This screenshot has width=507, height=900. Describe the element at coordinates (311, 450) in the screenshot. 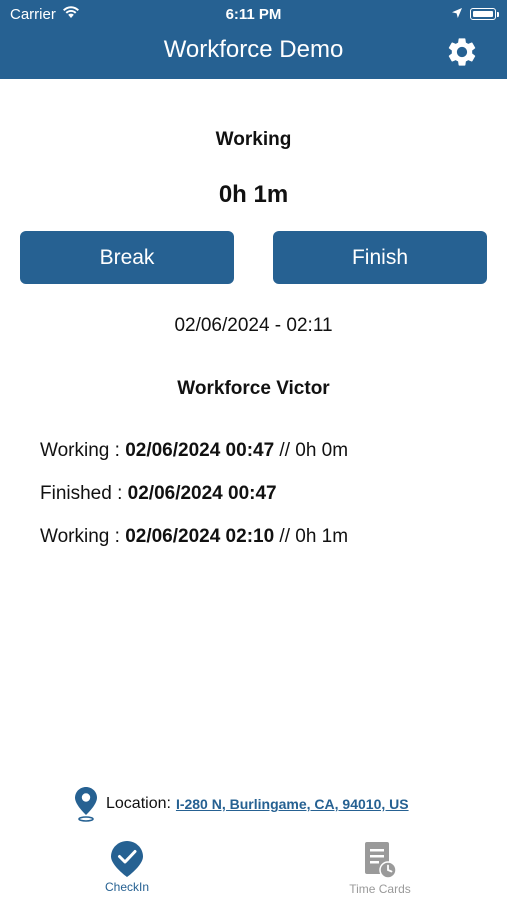

I see `log-entry-duration: // 0h 0m` at that location.